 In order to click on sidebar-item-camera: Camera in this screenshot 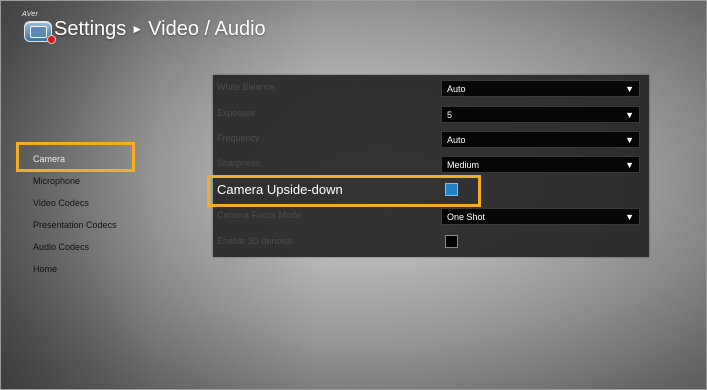, I will do `click(88, 163)`.